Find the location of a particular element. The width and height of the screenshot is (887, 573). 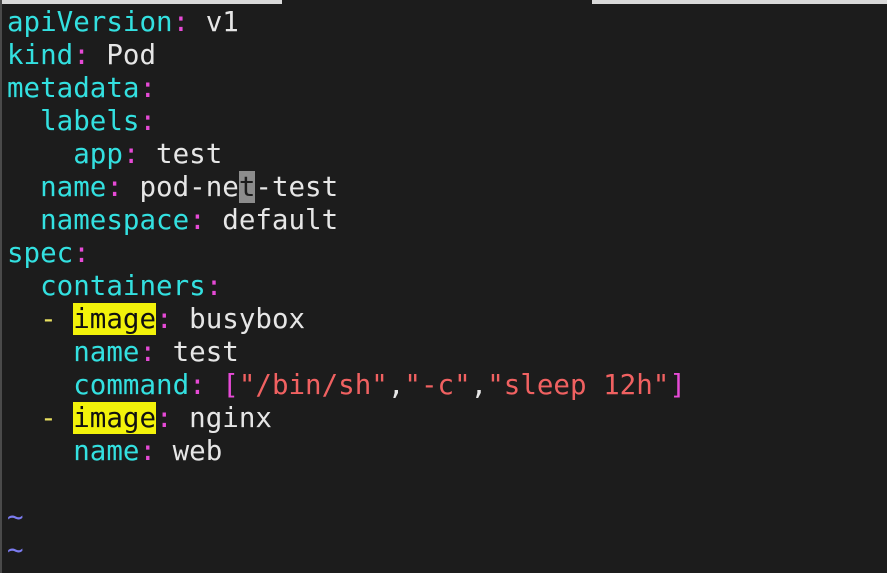

yaml-string: "/bin/sh" is located at coordinates (313, 385).